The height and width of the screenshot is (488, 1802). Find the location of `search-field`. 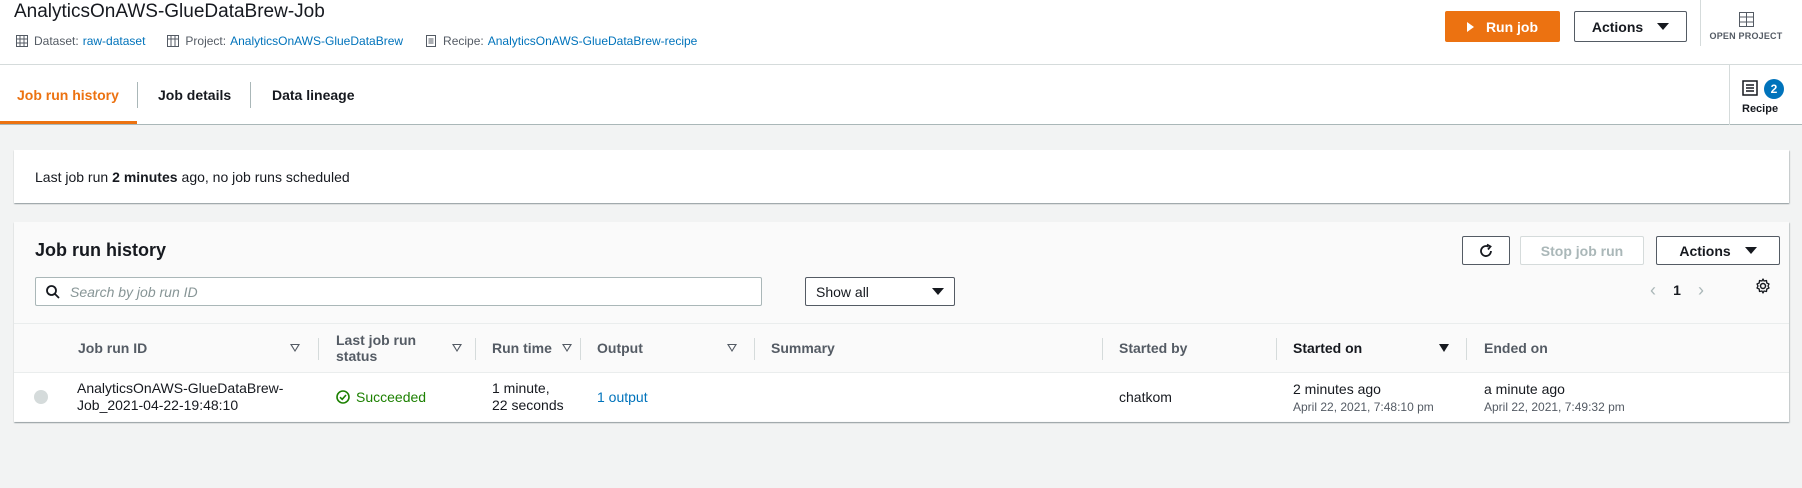

search-field is located at coordinates (398, 291).